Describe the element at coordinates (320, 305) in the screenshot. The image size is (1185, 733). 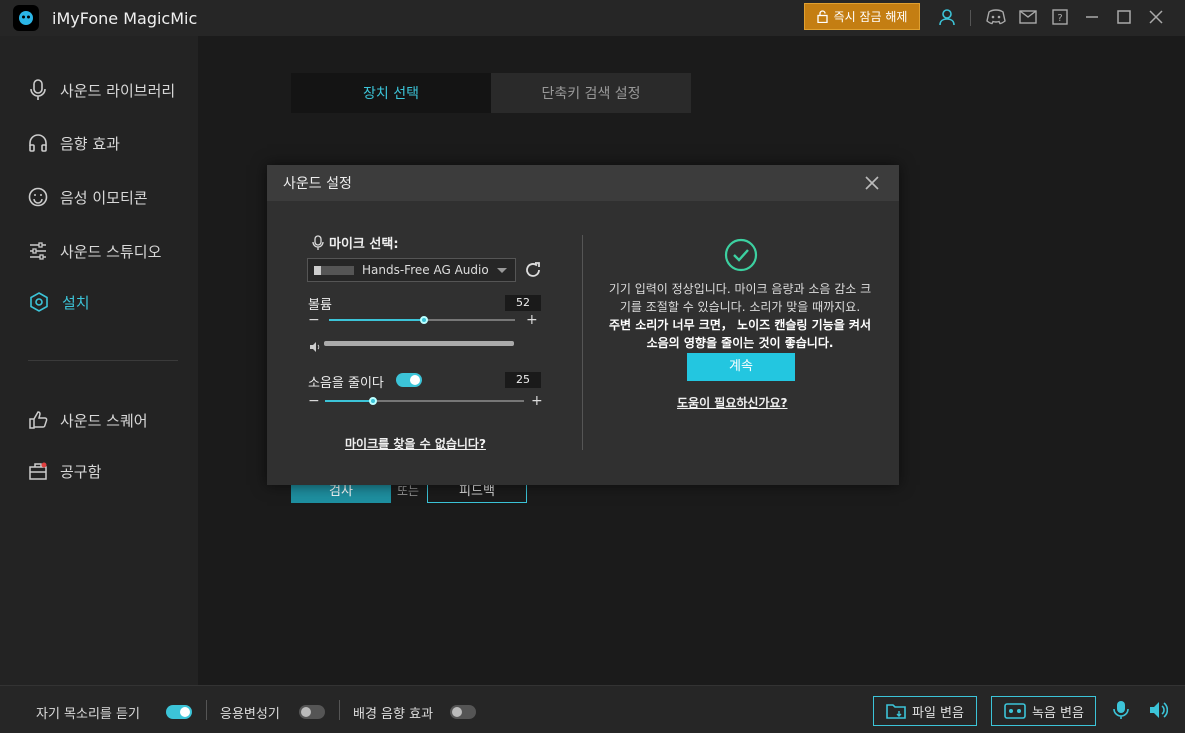
I see `volume-label: 볼륨` at that location.